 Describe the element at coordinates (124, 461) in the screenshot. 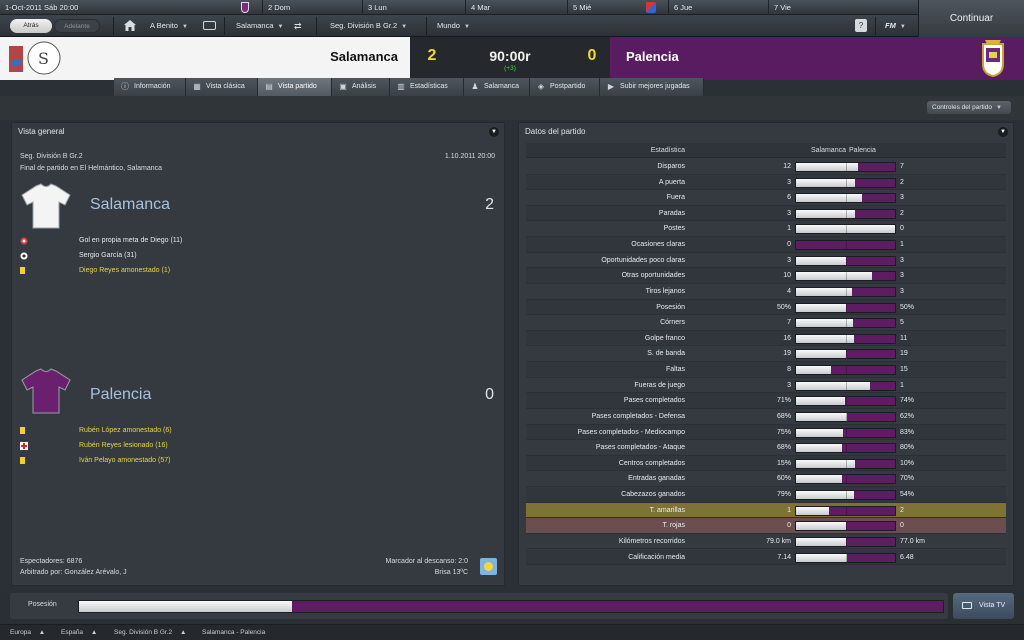

I see `away-event: Iván Pelayo amonestado (57)` at that location.